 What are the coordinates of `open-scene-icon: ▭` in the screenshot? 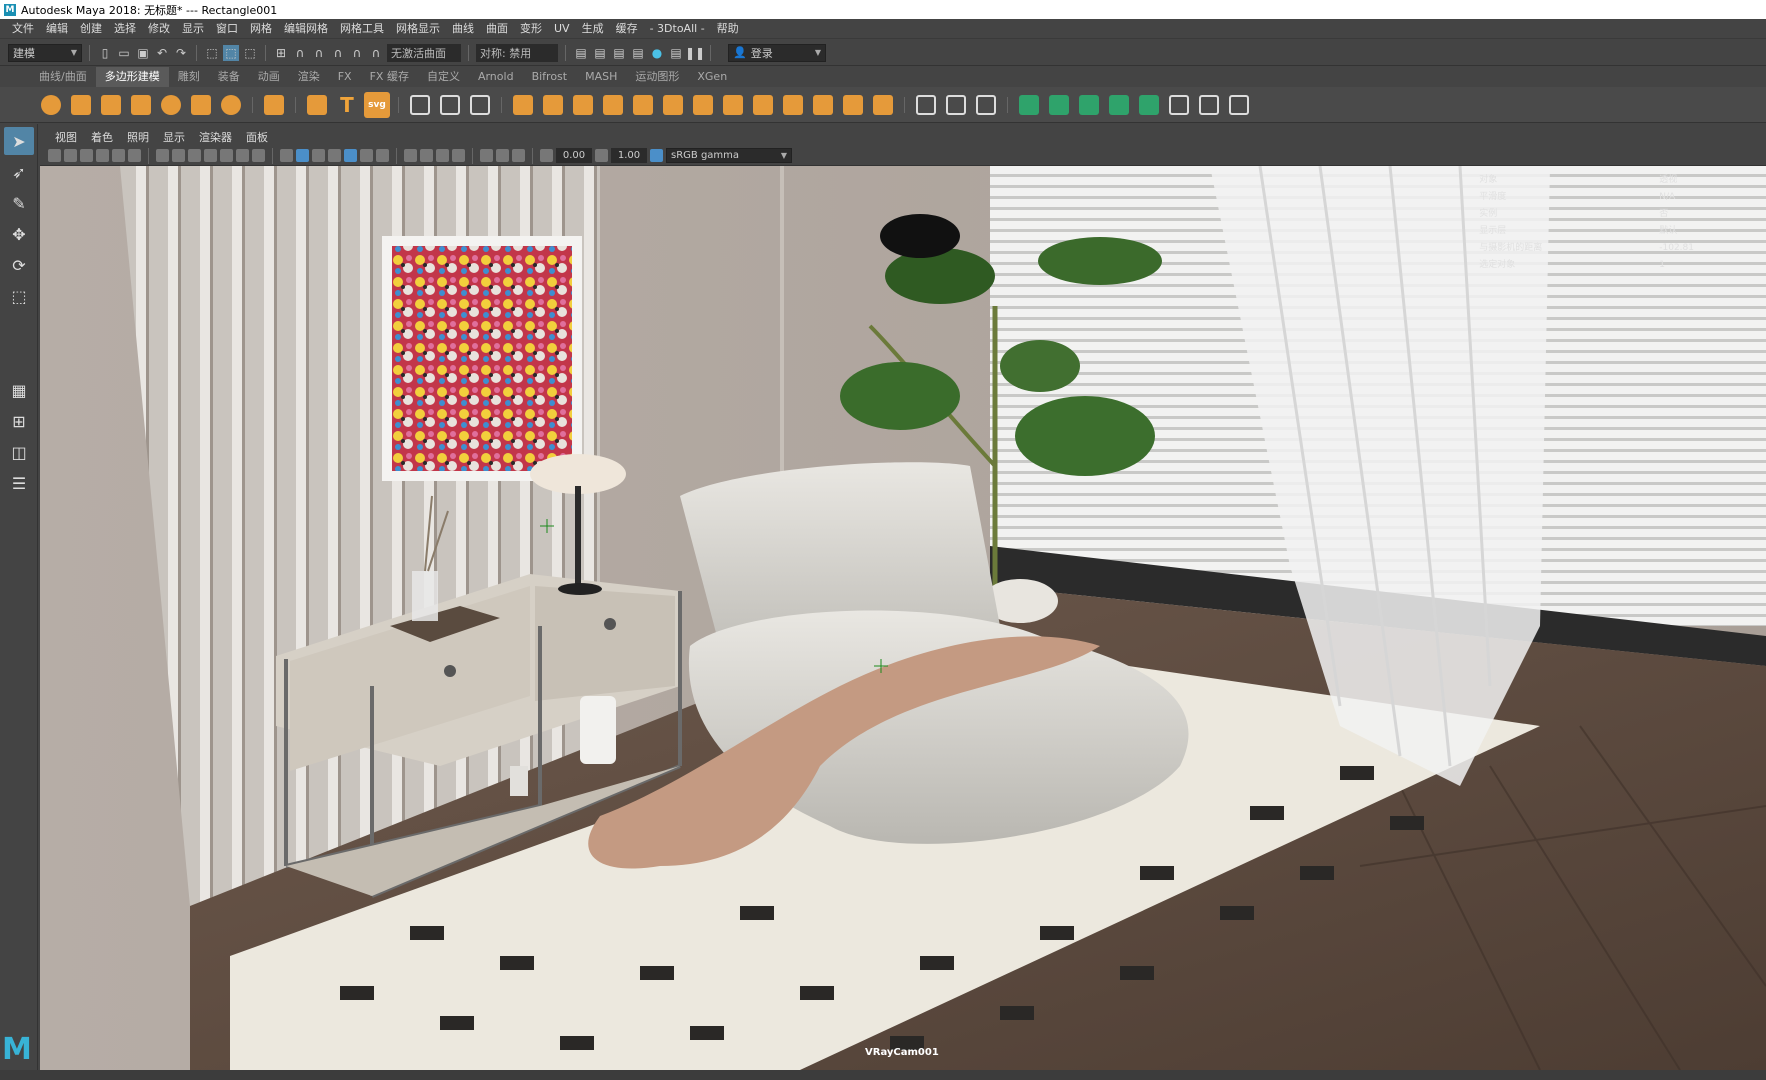 It's located at (124, 53).